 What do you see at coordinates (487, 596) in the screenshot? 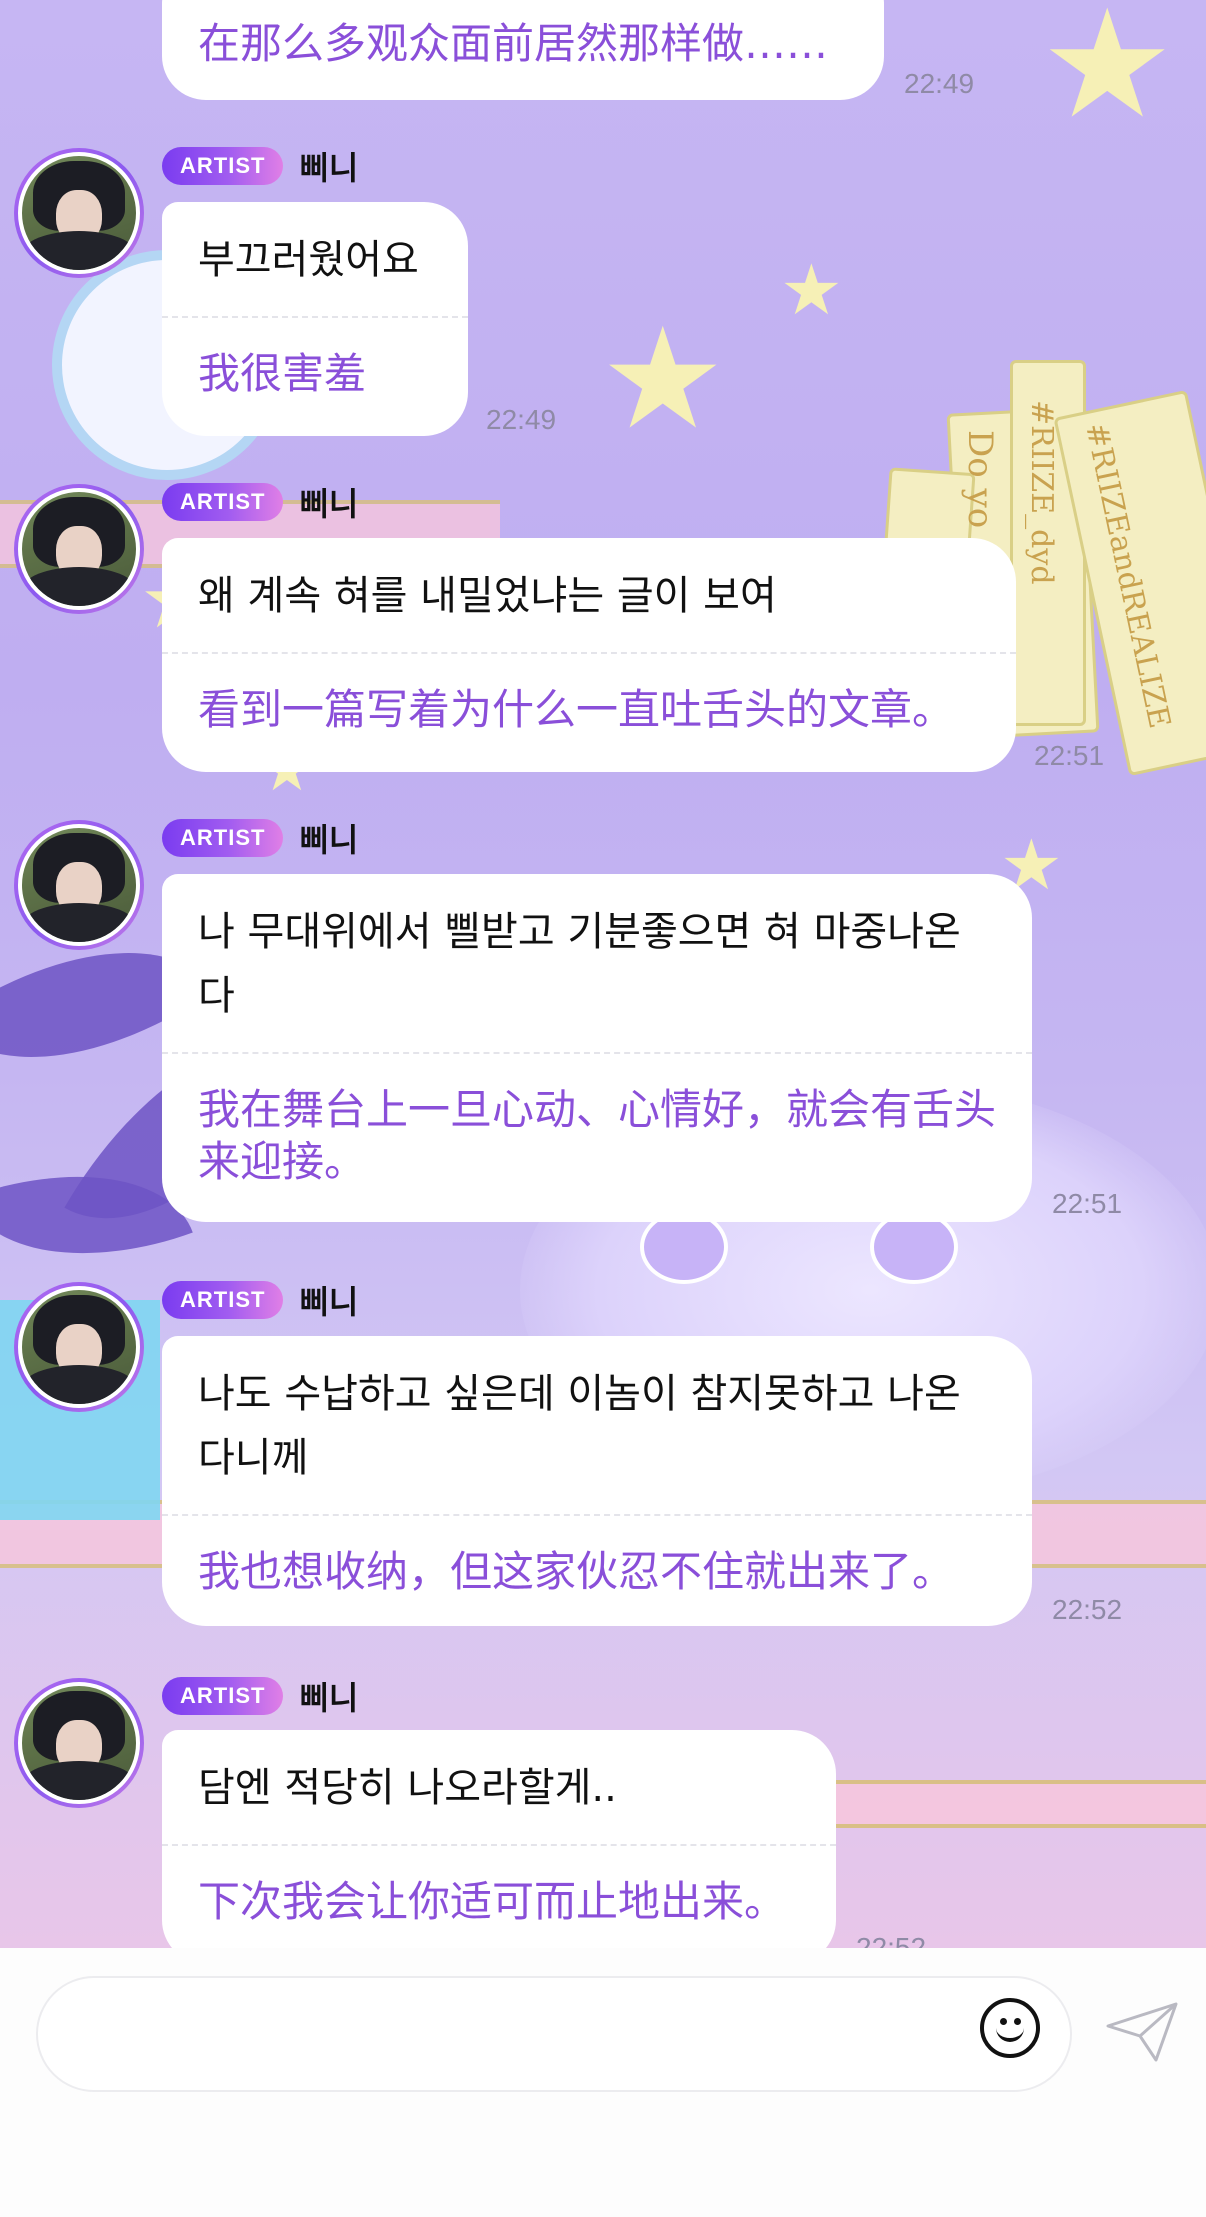
I see `korean-text: 왜 계속 혀를 내밀었냐는 글이 보여` at bounding box center [487, 596].